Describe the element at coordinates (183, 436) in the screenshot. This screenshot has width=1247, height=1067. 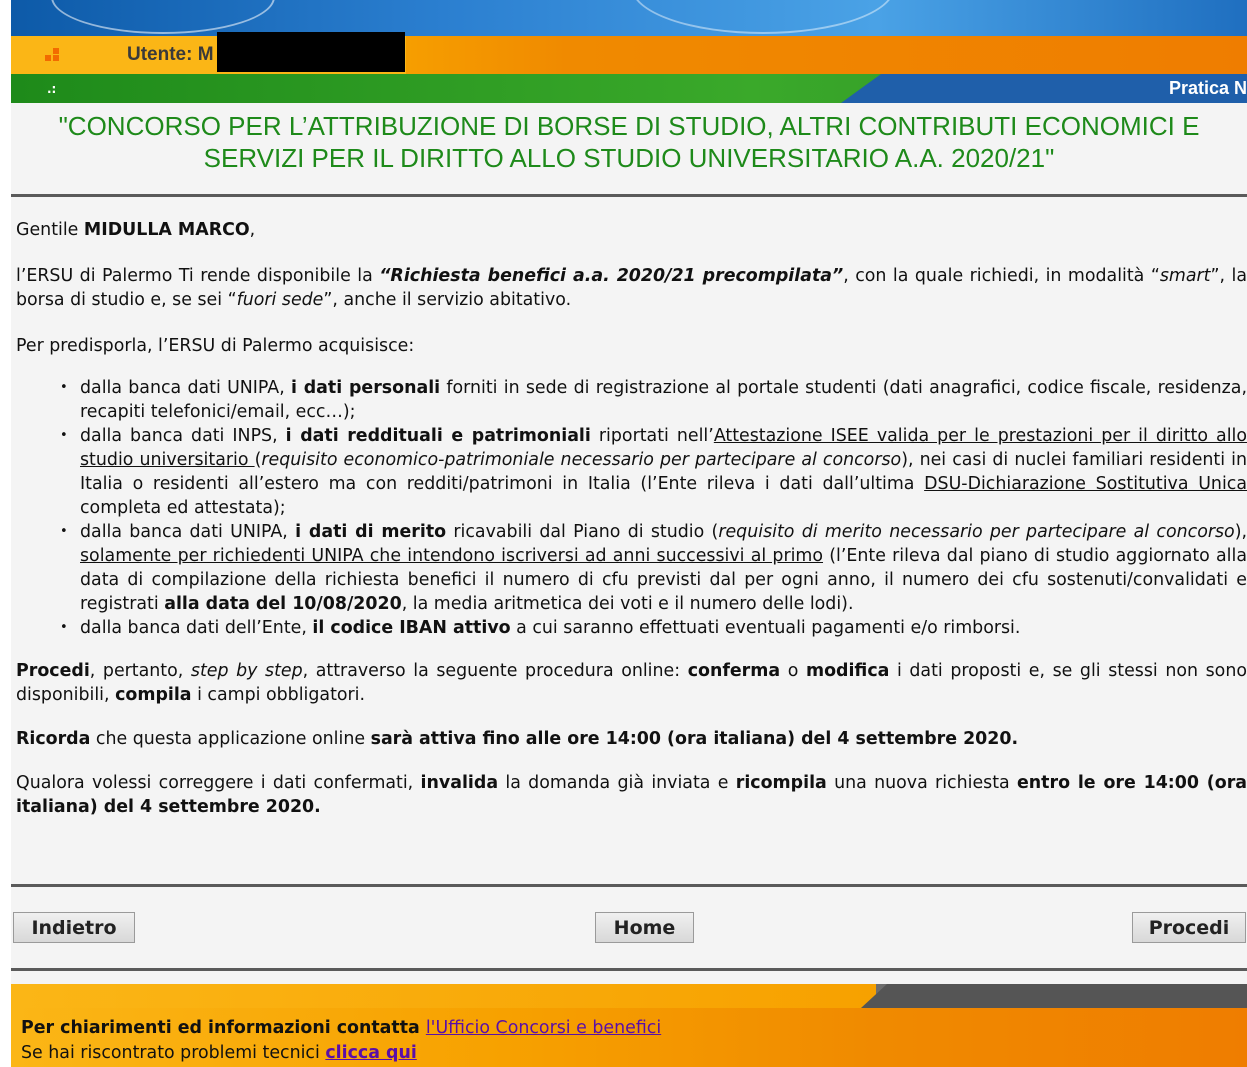
I see `text: dalla banca dati INPS,` at that location.